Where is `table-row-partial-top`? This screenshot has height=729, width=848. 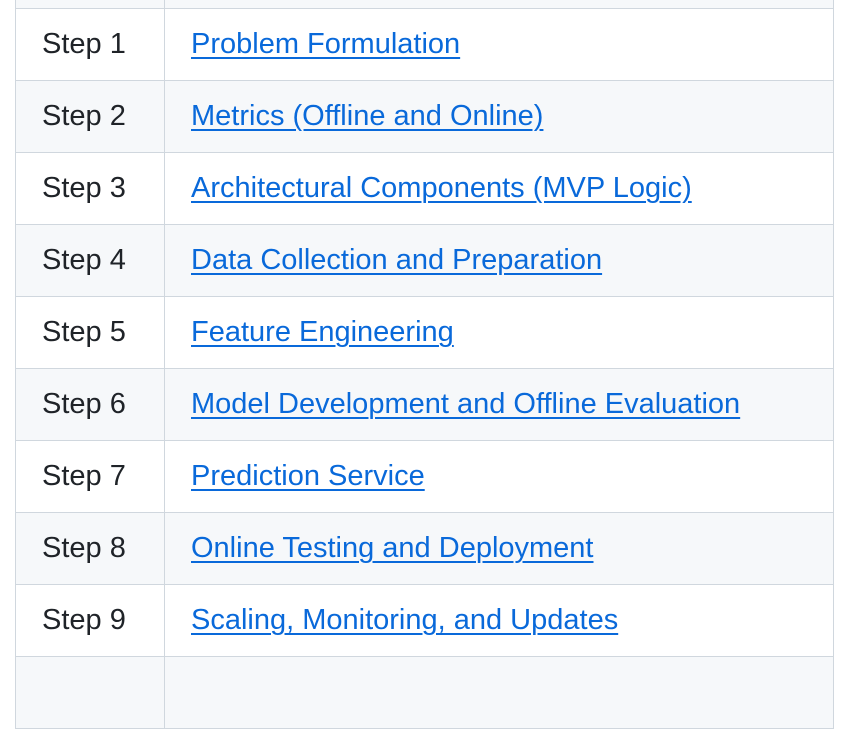
table-row-partial-top is located at coordinates (424, 4).